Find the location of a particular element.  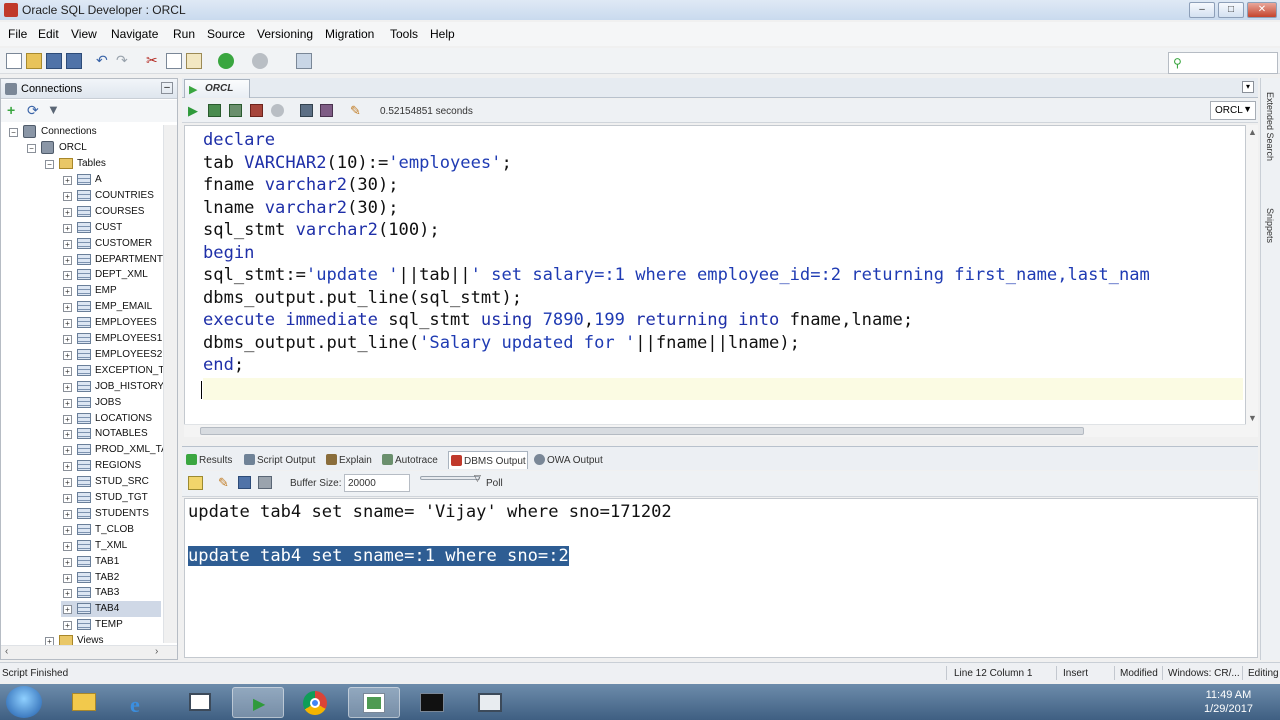

tab-autotrace: Autotrace is located at coordinates (414, 460).